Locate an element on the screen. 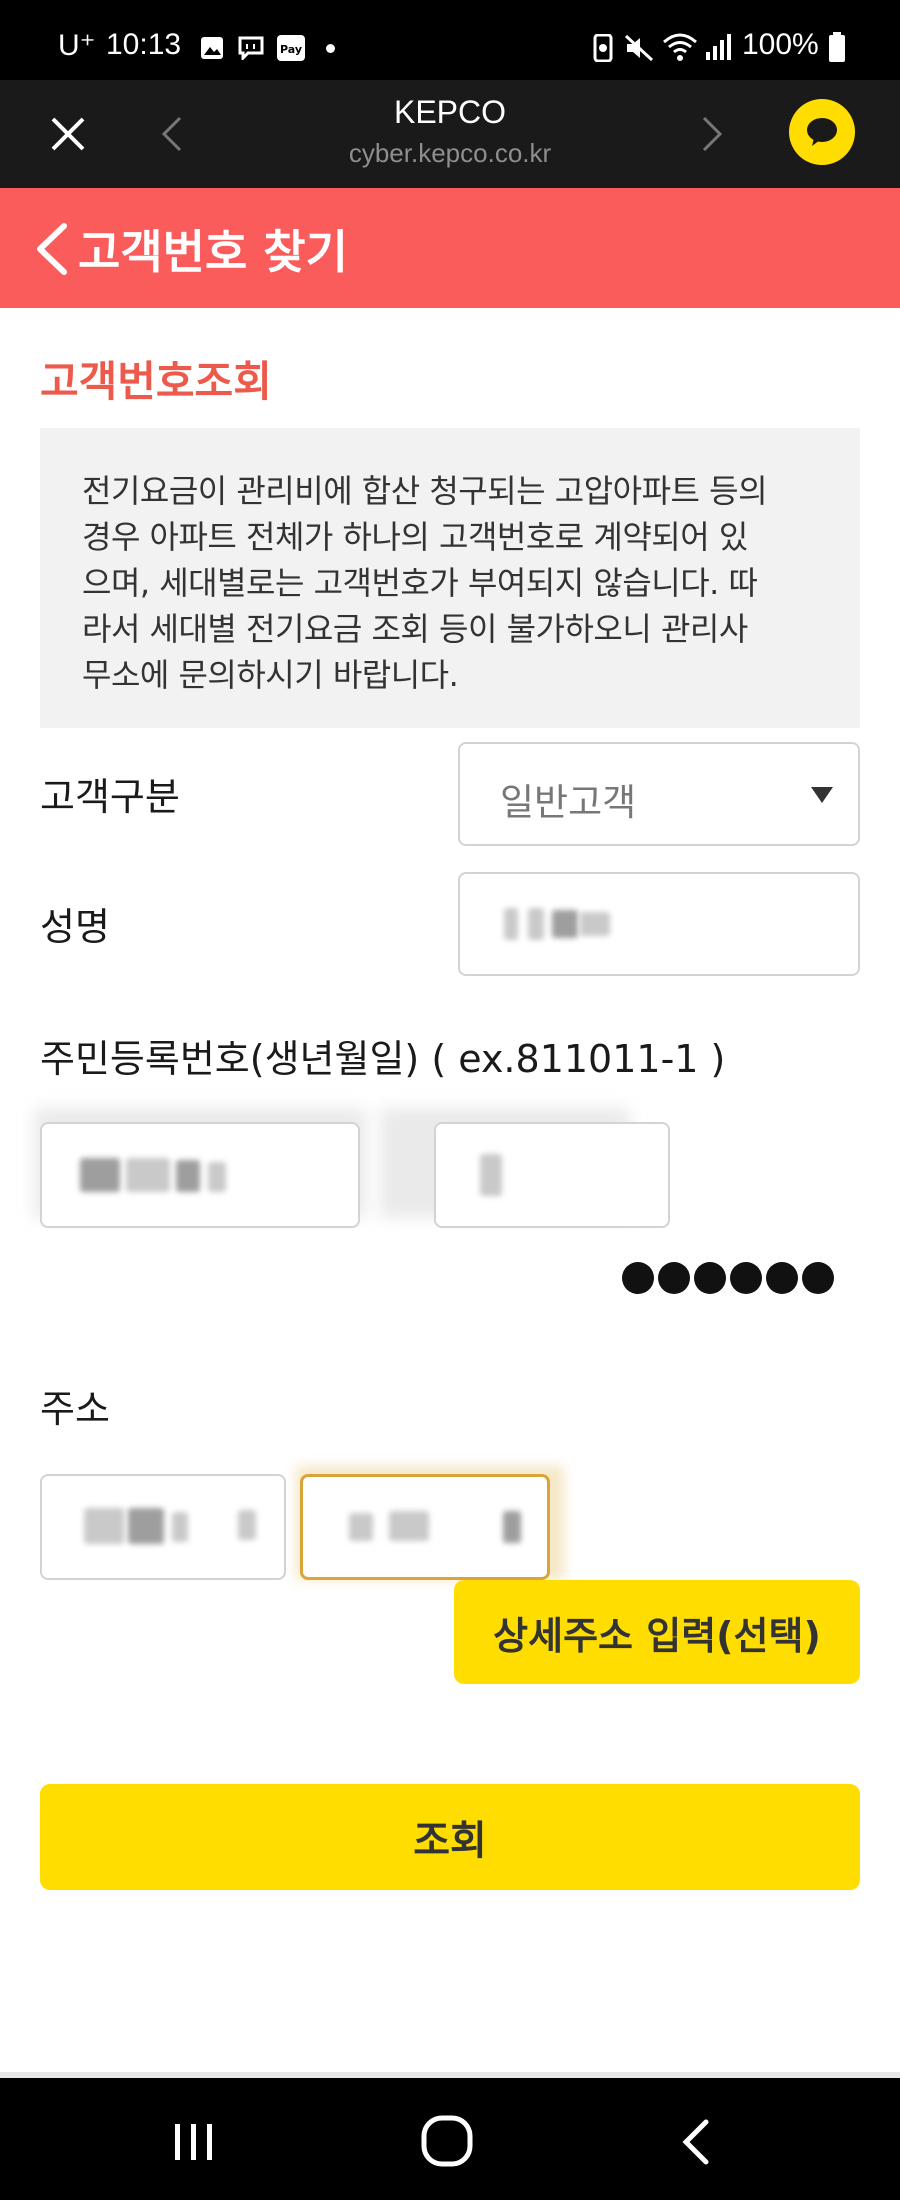  chevron-left-icon is located at coordinates (51, 249).